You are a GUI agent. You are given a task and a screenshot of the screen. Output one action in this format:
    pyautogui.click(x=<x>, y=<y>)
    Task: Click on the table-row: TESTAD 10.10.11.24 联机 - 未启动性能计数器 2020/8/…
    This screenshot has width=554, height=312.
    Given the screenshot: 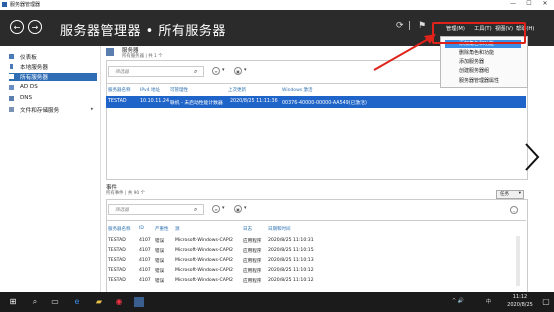 What is the action you would take?
    pyautogui.click(x=316, y=102)
    